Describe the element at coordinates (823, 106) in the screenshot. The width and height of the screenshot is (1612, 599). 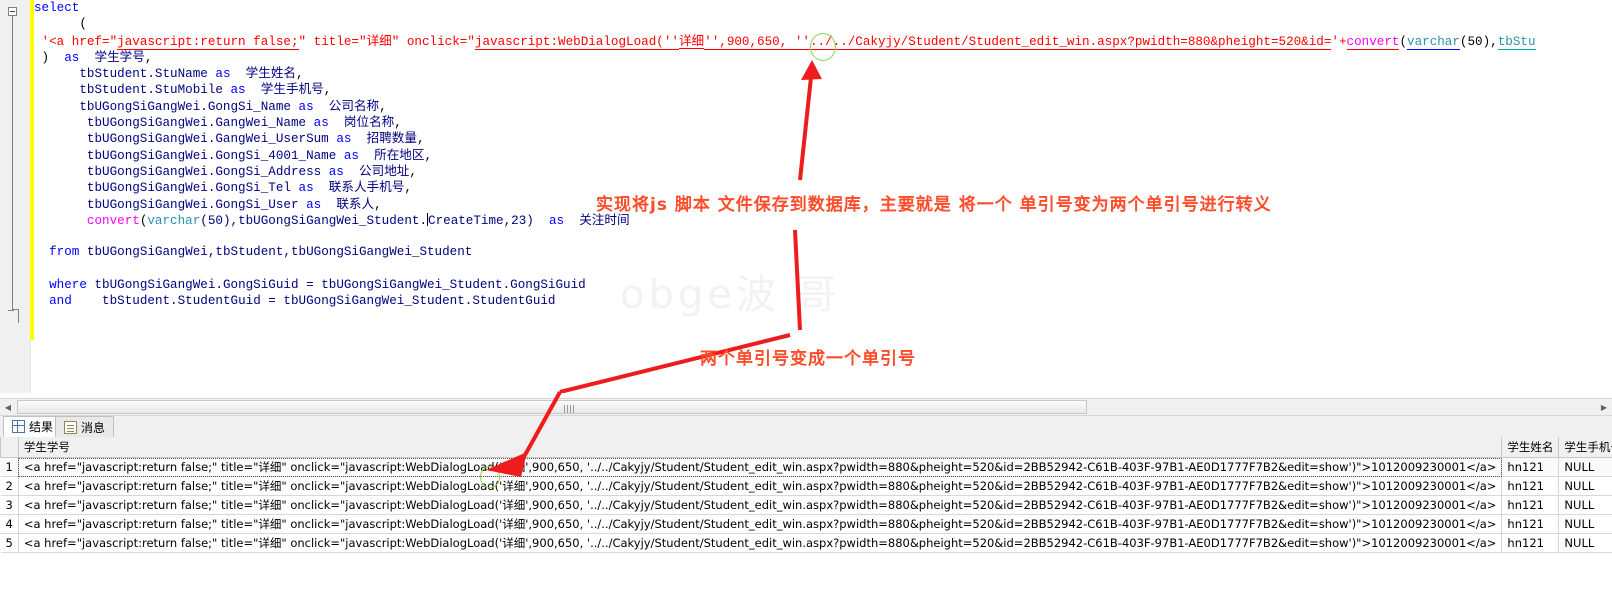
I see `code-line: tbUGongSiGangWei.GongSi_Name as 公司名称,` at that location.